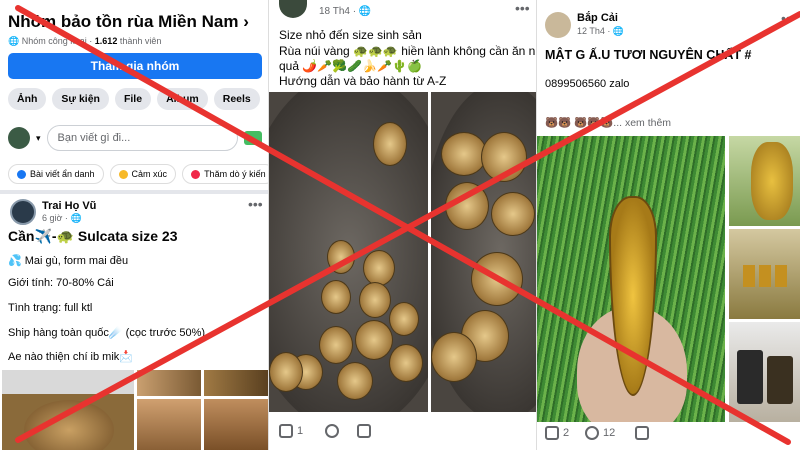 This screenshot has width=800, height=450. I want to click on post-line: quả 🌶️🥕🥦🥒🍌🥕🌵🍏, so click(350, 66).